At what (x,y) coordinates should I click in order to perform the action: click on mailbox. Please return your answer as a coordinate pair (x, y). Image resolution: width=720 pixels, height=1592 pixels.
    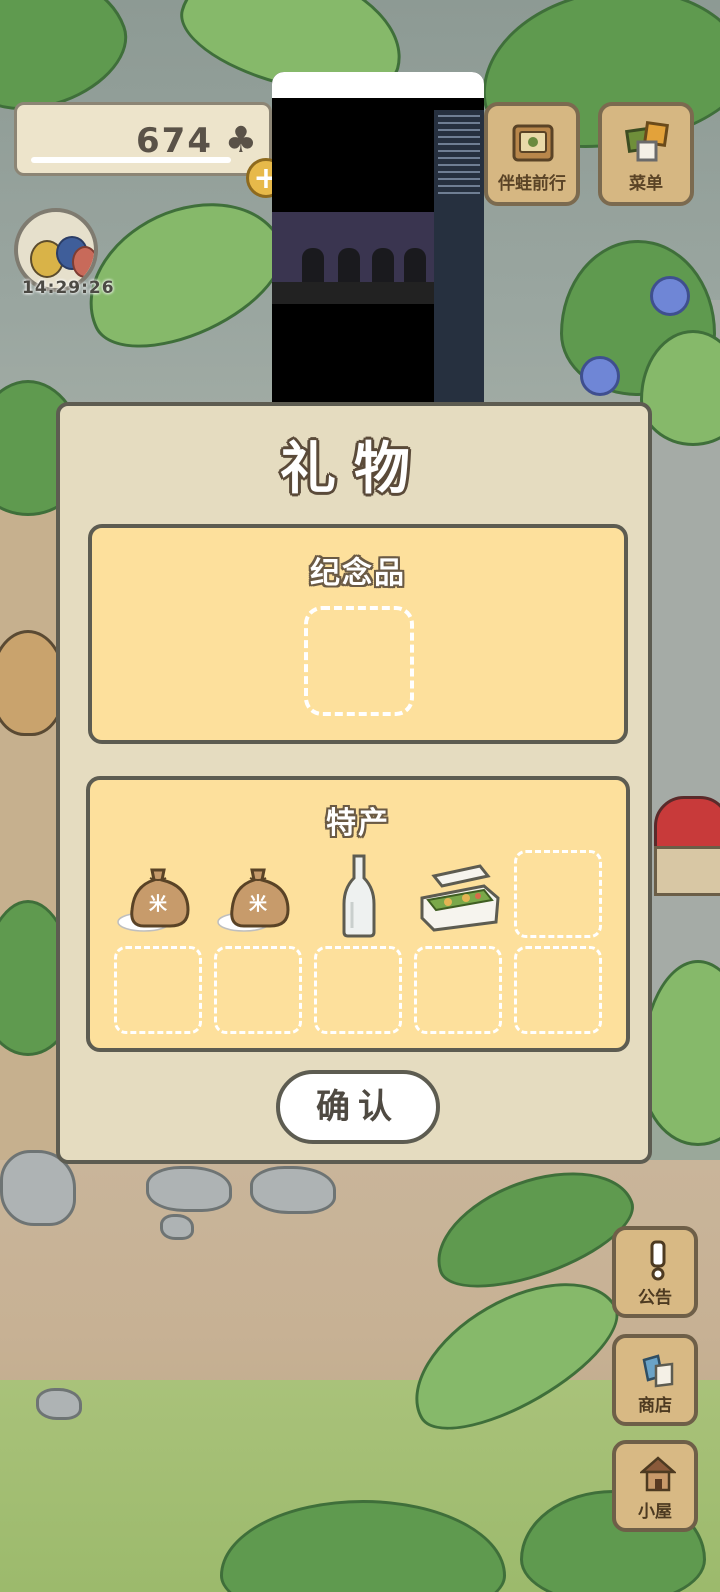
    Looking at the image, I should click on (687, 824).